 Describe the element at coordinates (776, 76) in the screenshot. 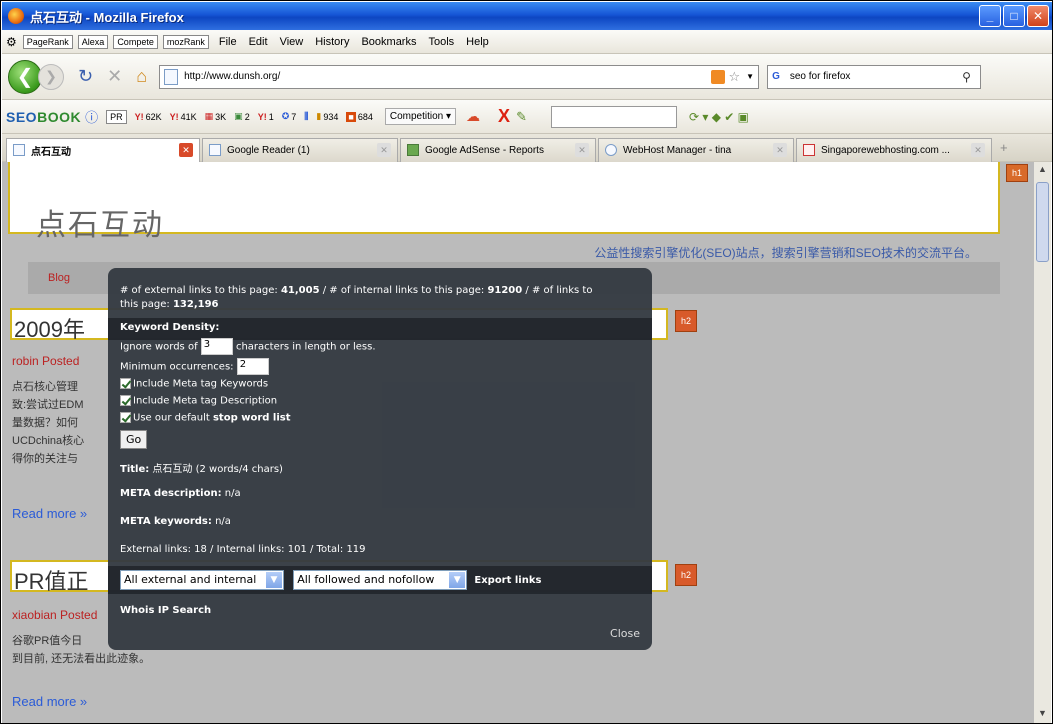

I see `google-icon: G` at that location.